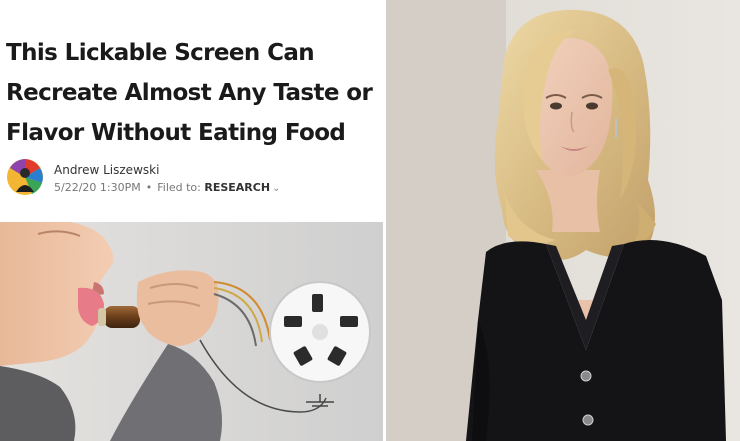 The width and height of the screenshot is (740, 441). Describe the element at coordinates (179, 187) in the screenshot. I see `filed-label: Filed to:` at that location.